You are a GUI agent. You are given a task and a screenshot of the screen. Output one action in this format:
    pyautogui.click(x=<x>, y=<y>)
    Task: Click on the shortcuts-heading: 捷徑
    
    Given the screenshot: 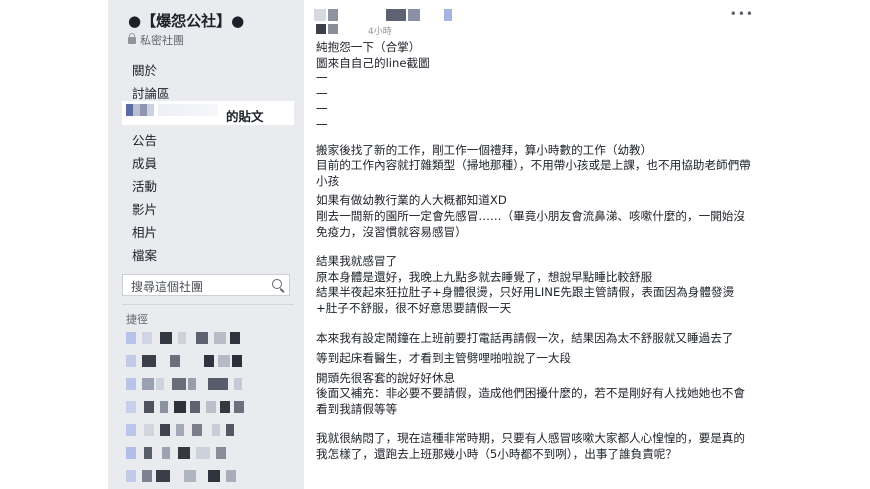 What is the action you would take?
    pyautogui.click(x=137, y=319)
    